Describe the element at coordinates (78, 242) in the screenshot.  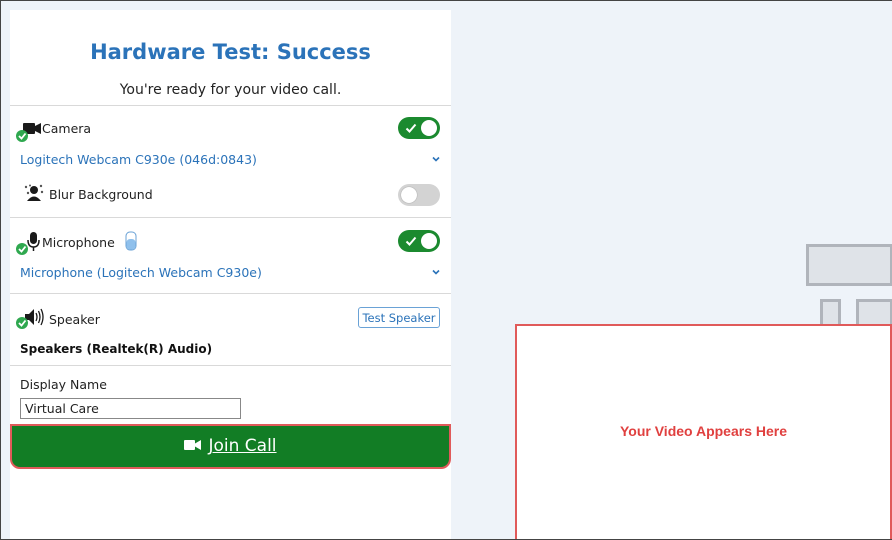
I see `microphone-label: Microphone` at that location.